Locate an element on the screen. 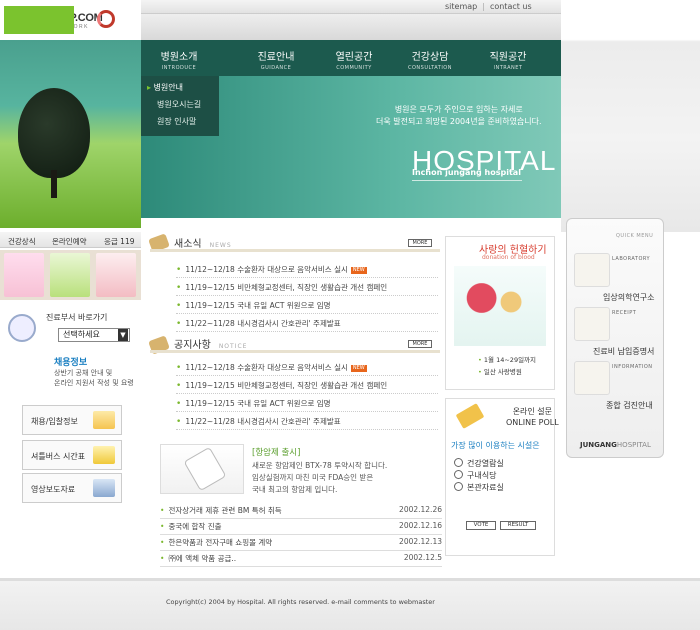 This screenshot has width=700, height=630. calendar-icon is located at coordinates (70, 275).